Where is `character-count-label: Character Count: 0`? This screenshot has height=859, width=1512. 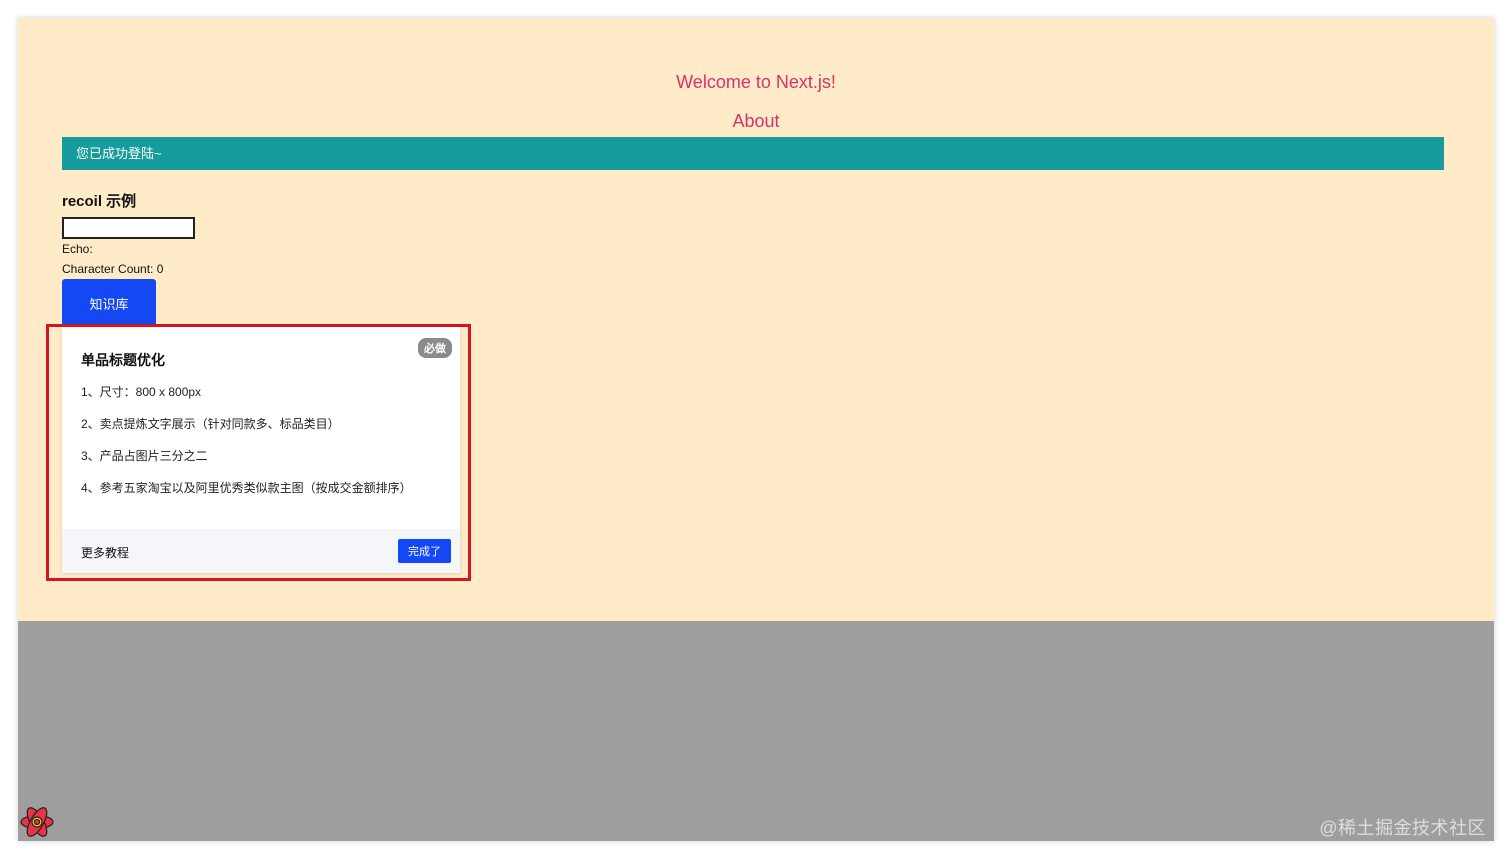
character-count-label: Character Count: 0 is located at coordinates (113, 269).